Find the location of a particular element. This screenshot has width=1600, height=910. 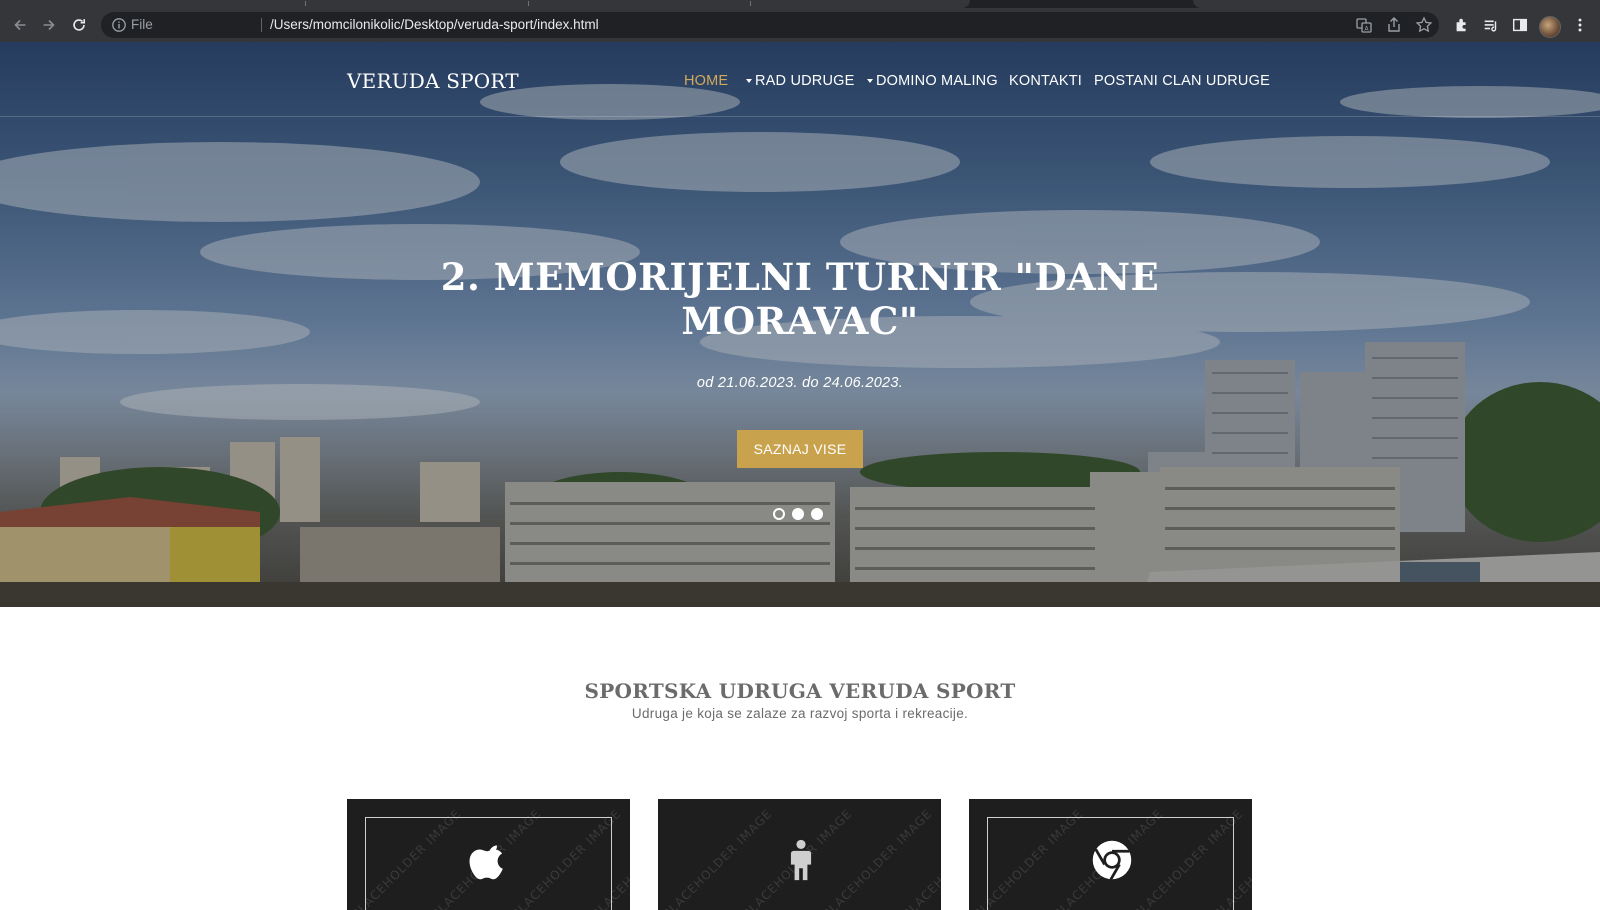

site-brand-logo: VERUDA SPORT is located at coordinates (433, 81).